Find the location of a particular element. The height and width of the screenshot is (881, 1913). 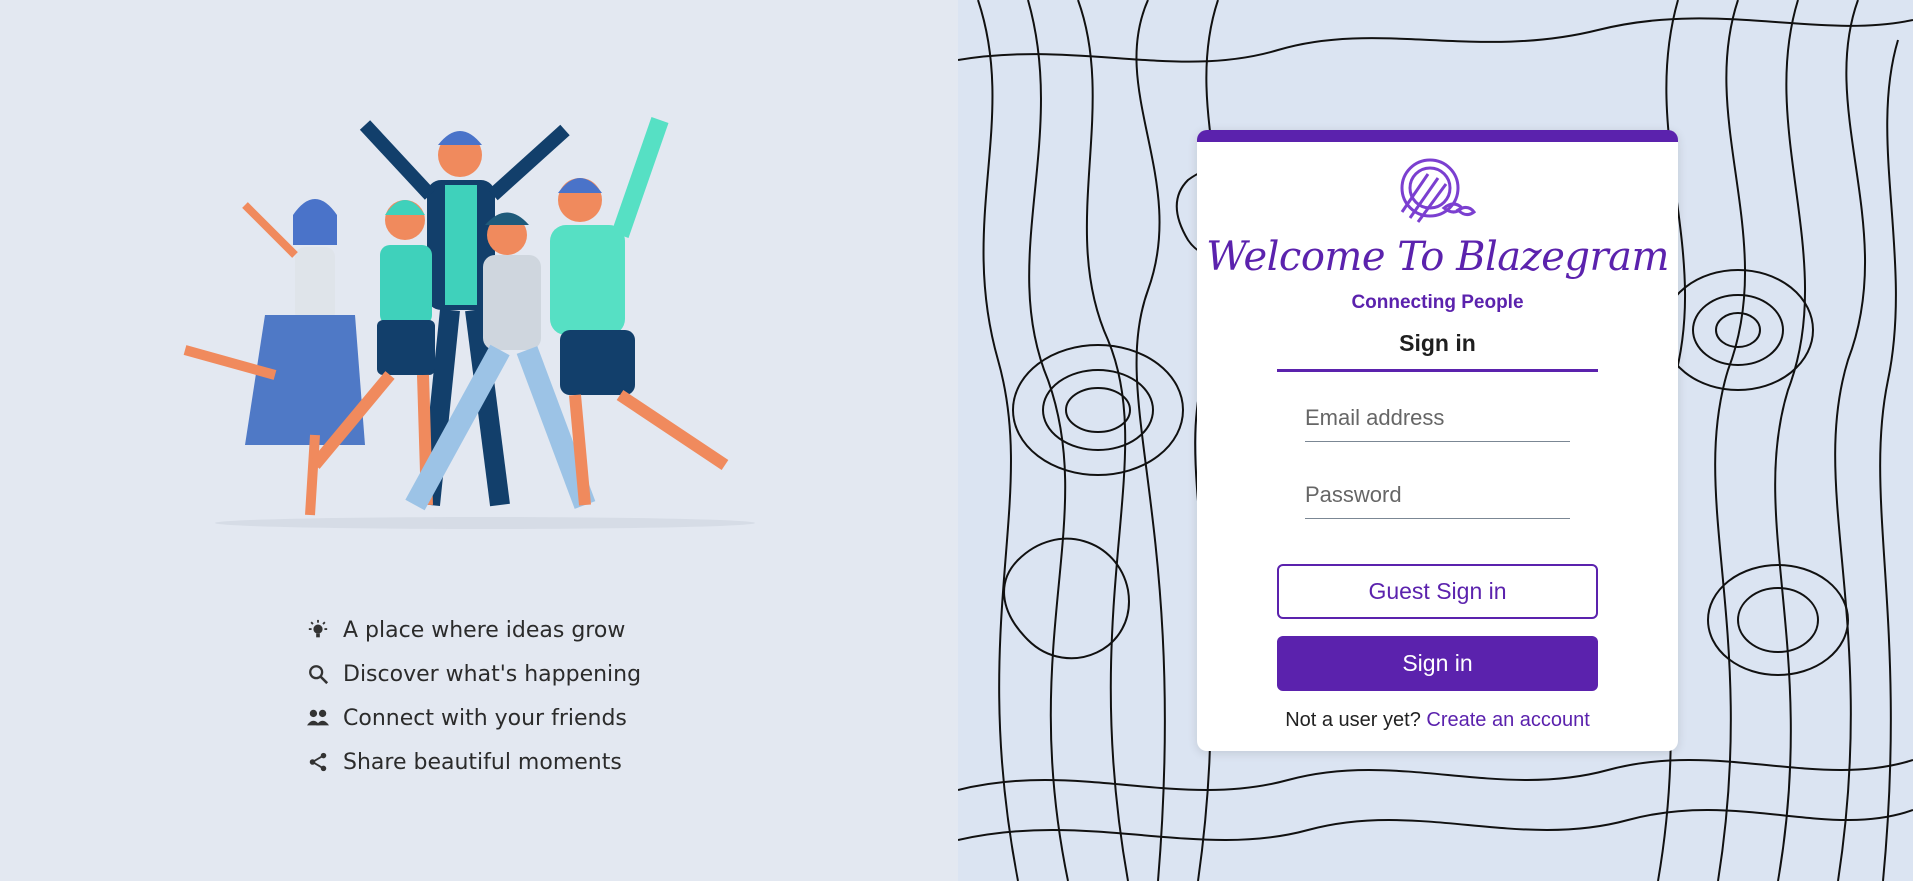

guest-sign-in-button: Guest Sign in is located at coordinates (1437, 591).